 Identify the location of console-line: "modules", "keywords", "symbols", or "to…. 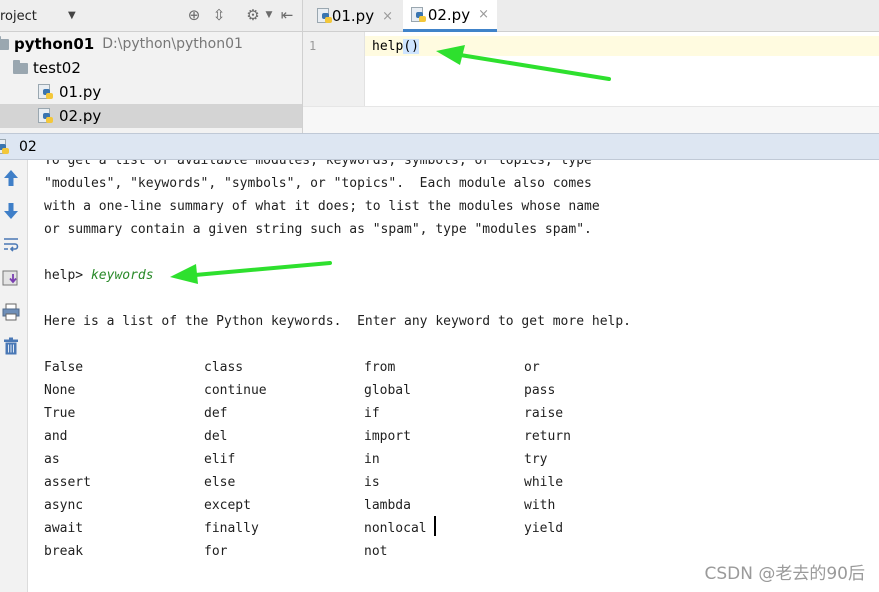
(318, 183).